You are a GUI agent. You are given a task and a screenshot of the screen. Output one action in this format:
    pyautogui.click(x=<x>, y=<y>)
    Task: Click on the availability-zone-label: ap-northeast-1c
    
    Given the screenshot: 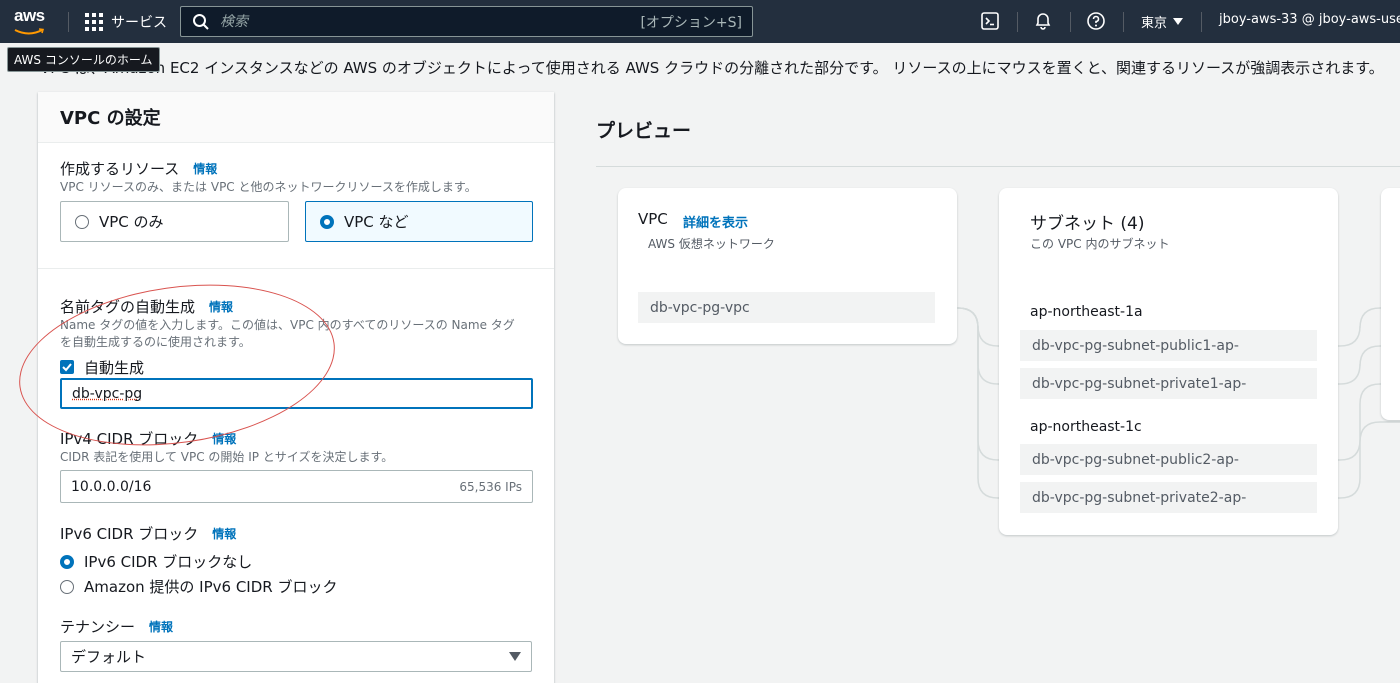 What is the action you would take?
    pyautogui.click(x=1086, y=427)
    